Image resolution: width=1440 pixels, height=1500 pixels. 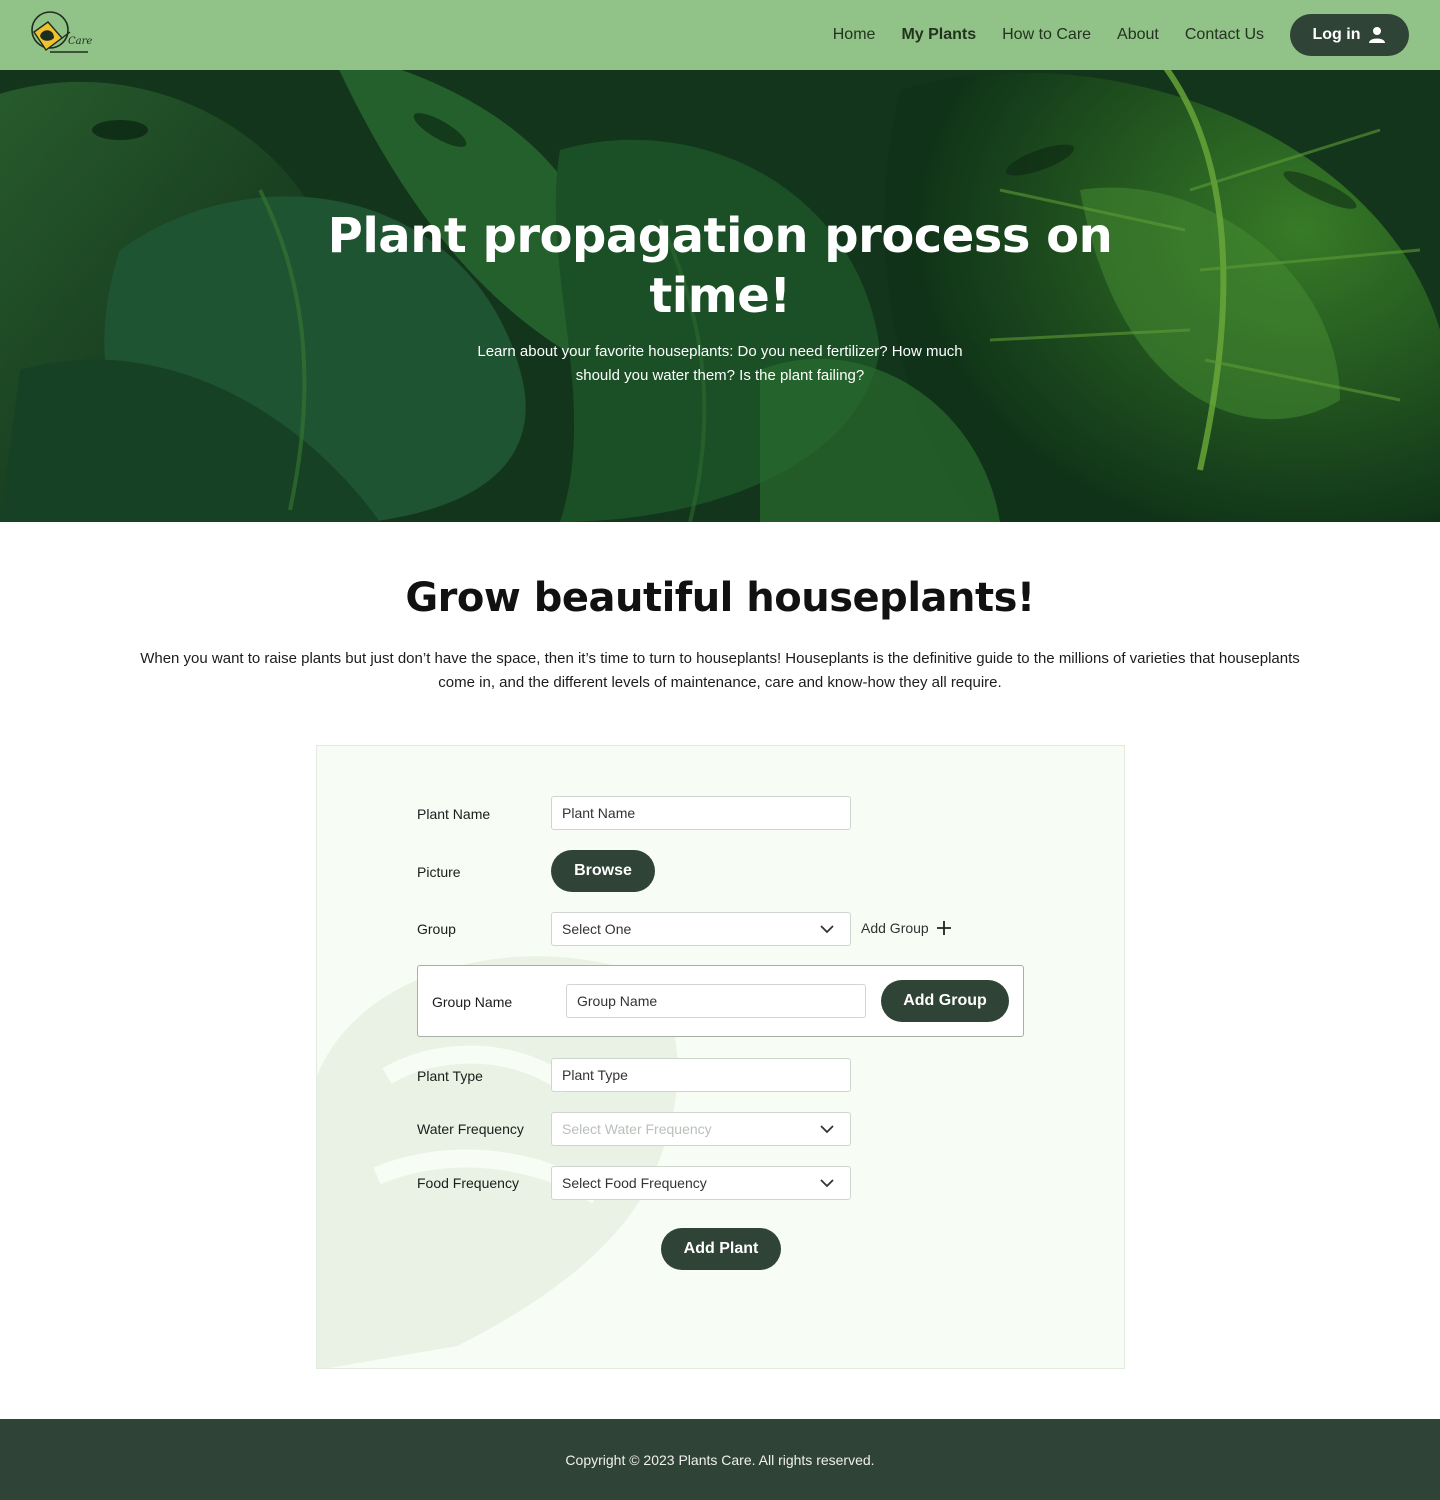 What do you see at coordinates (938, 35) in the screenshot?
I see `nav-my-plants: My Plants` at bounding box center [938, 35].